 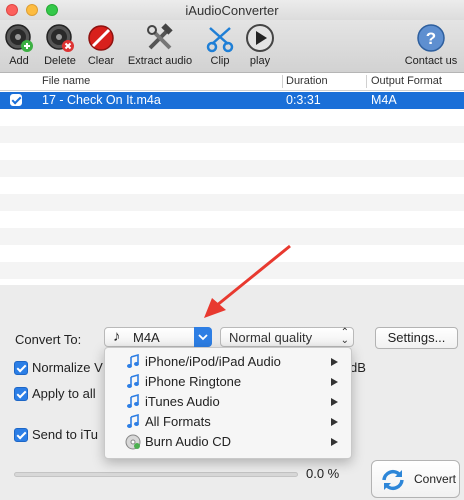 What do you see at coordinates (160, 61) in the screenshot?
I see `extract-audio-label: Extract audio` at bounding box center [160, 61].